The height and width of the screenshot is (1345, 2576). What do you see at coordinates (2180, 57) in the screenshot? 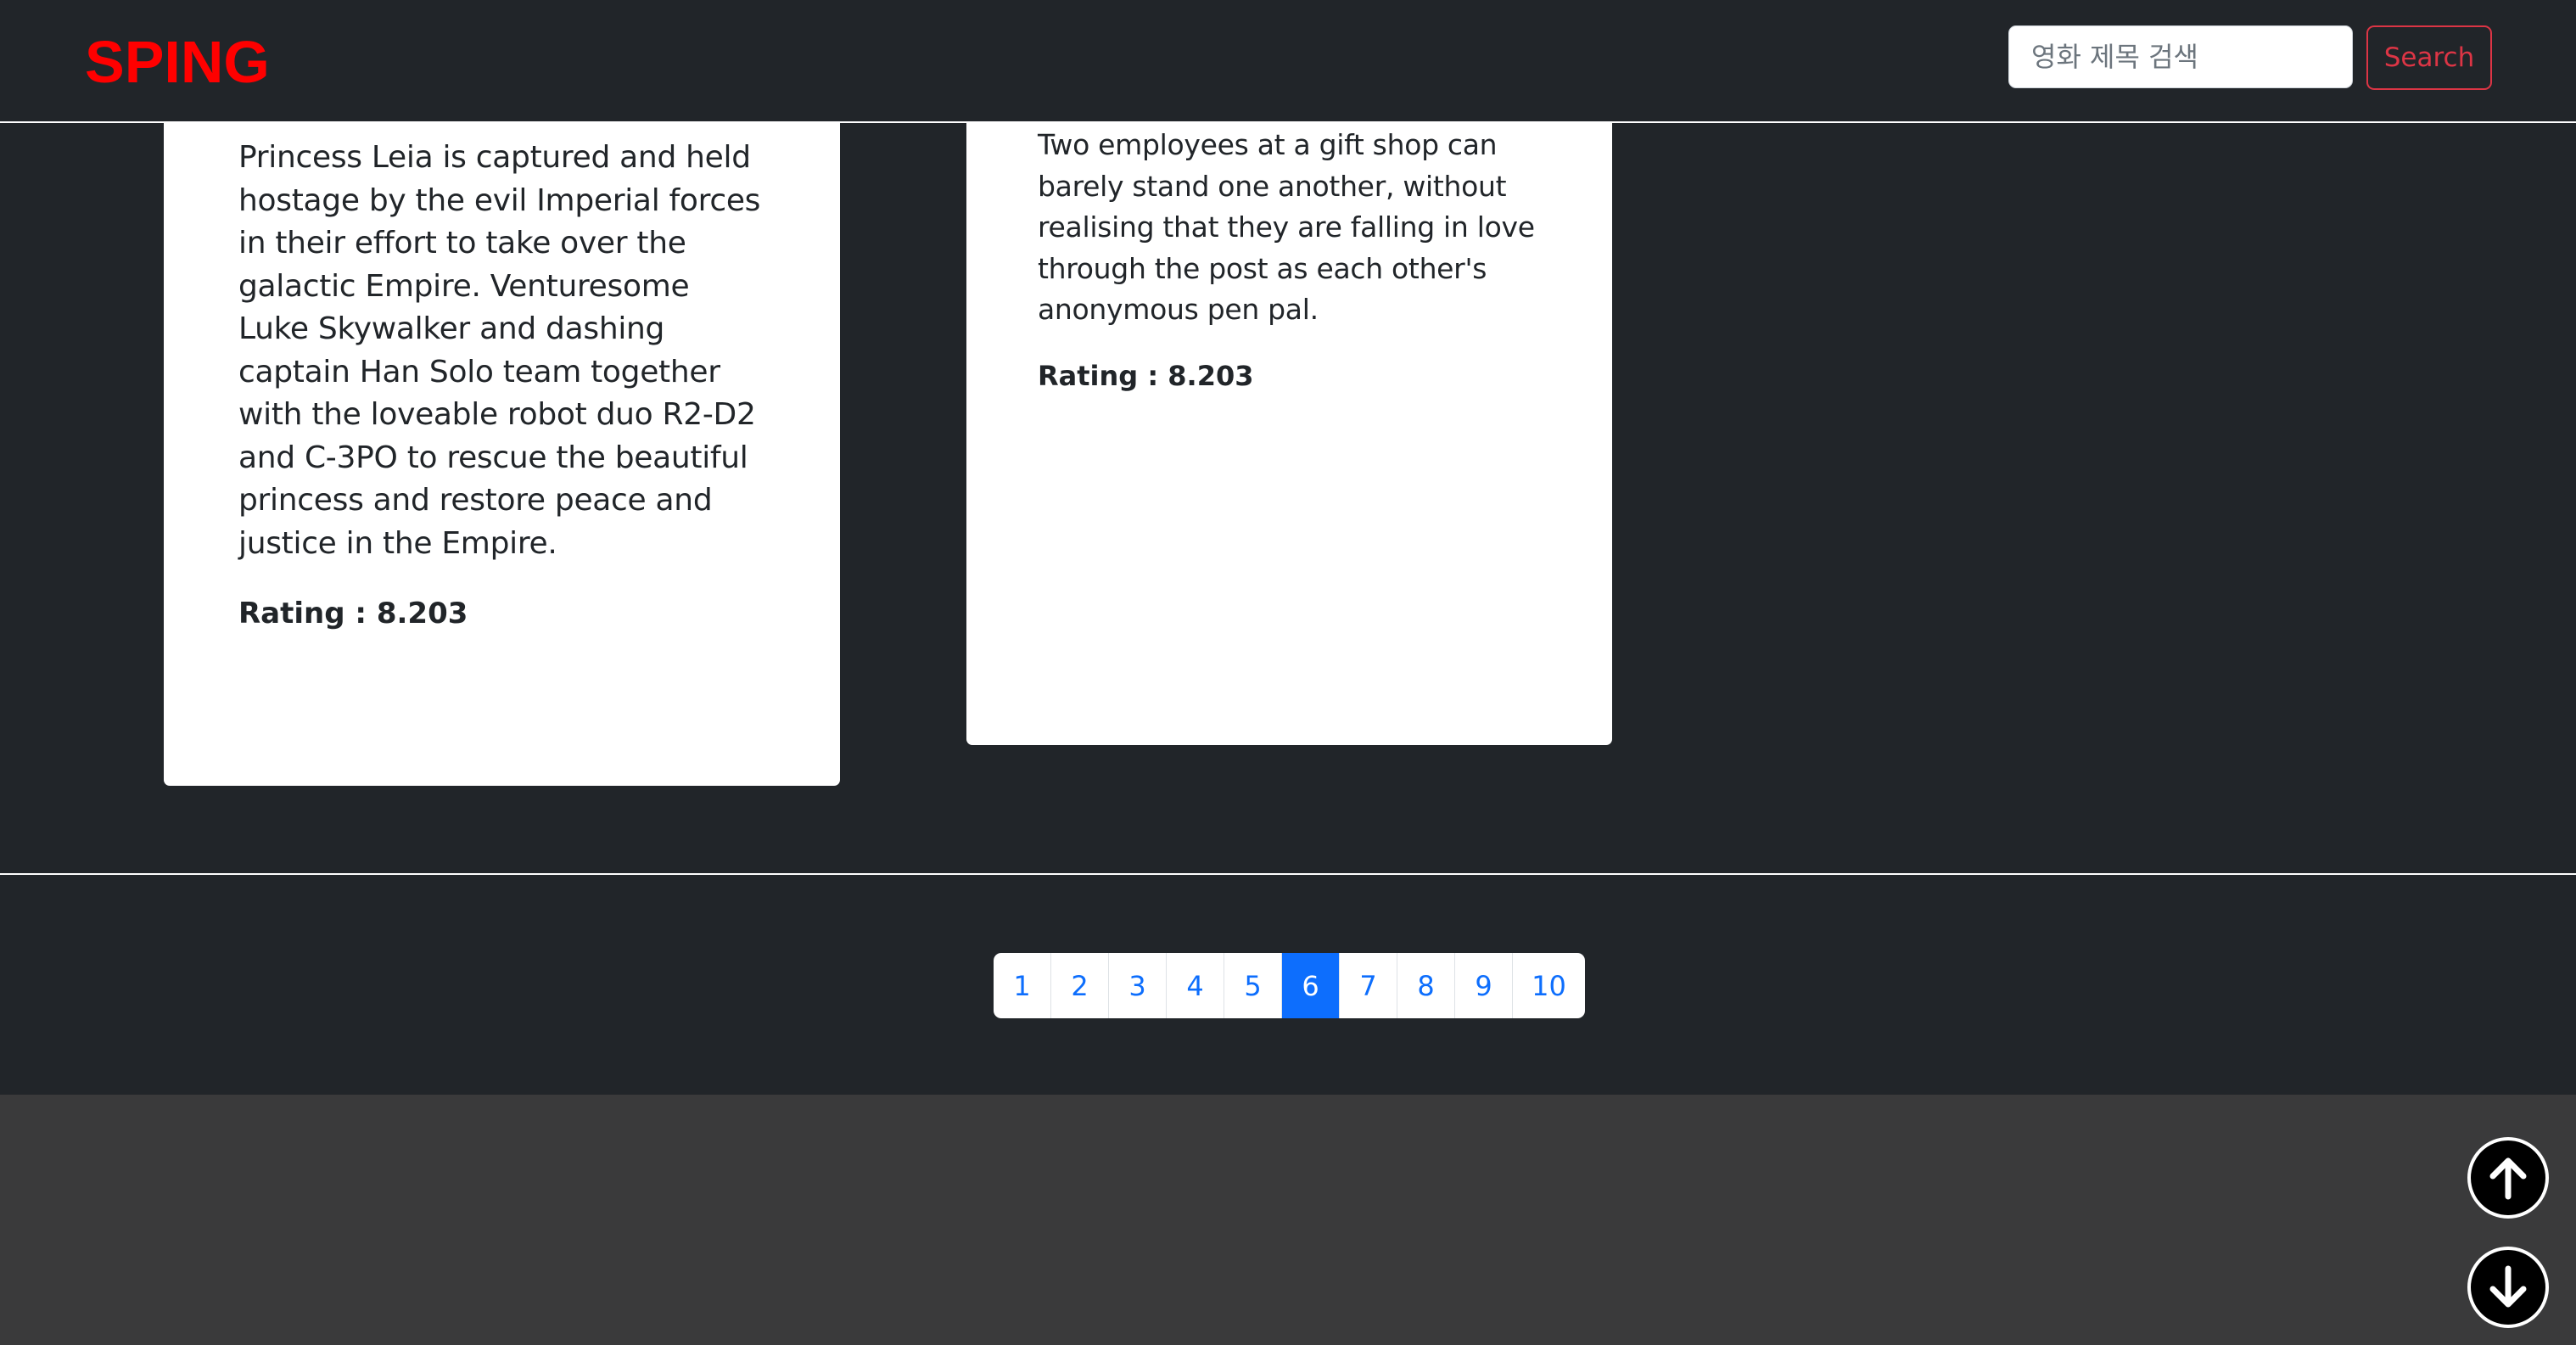
I see `search-input` at bounding box center [2180, 57].